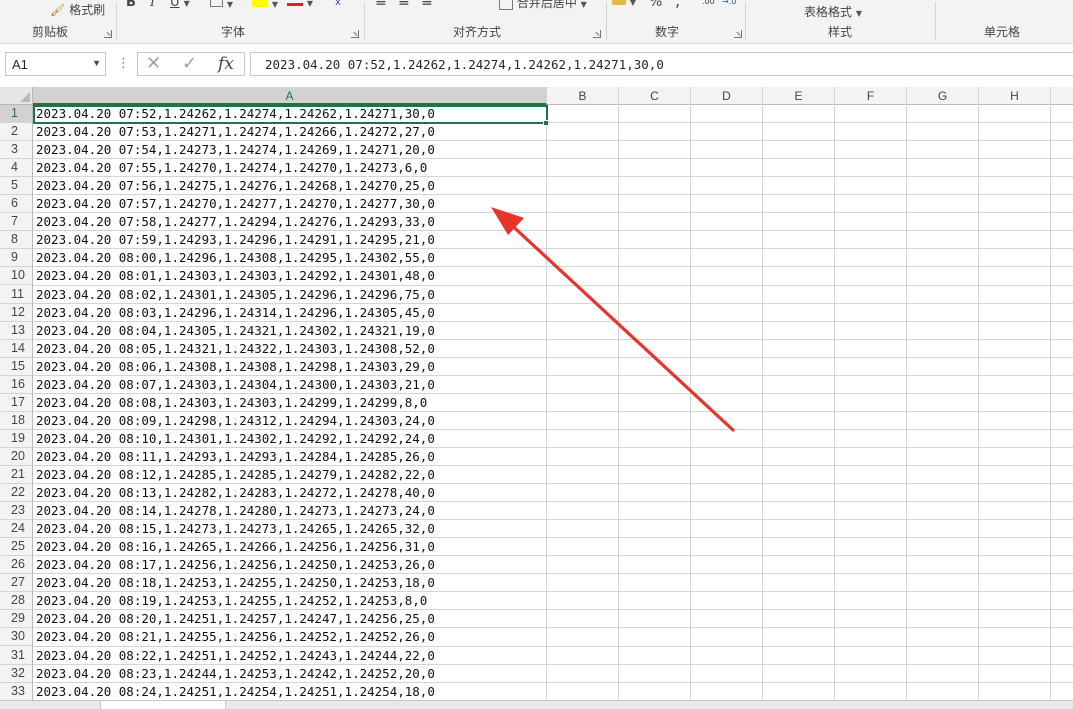  Describe the element at coordinates (16, 168) in the screenshot. I see `row-header: 4` at that location.